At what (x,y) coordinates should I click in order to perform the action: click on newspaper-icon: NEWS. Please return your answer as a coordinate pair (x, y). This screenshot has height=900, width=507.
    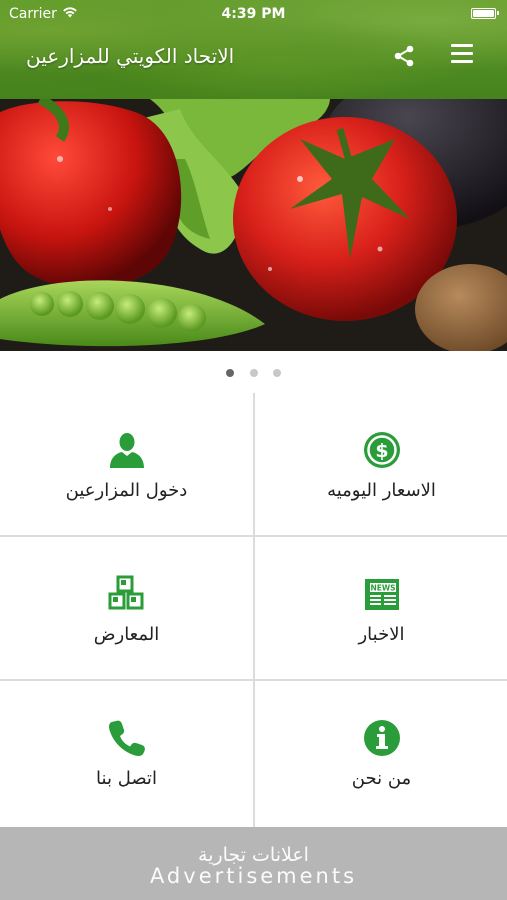
    Looking at the image, I should click on (381, 594).